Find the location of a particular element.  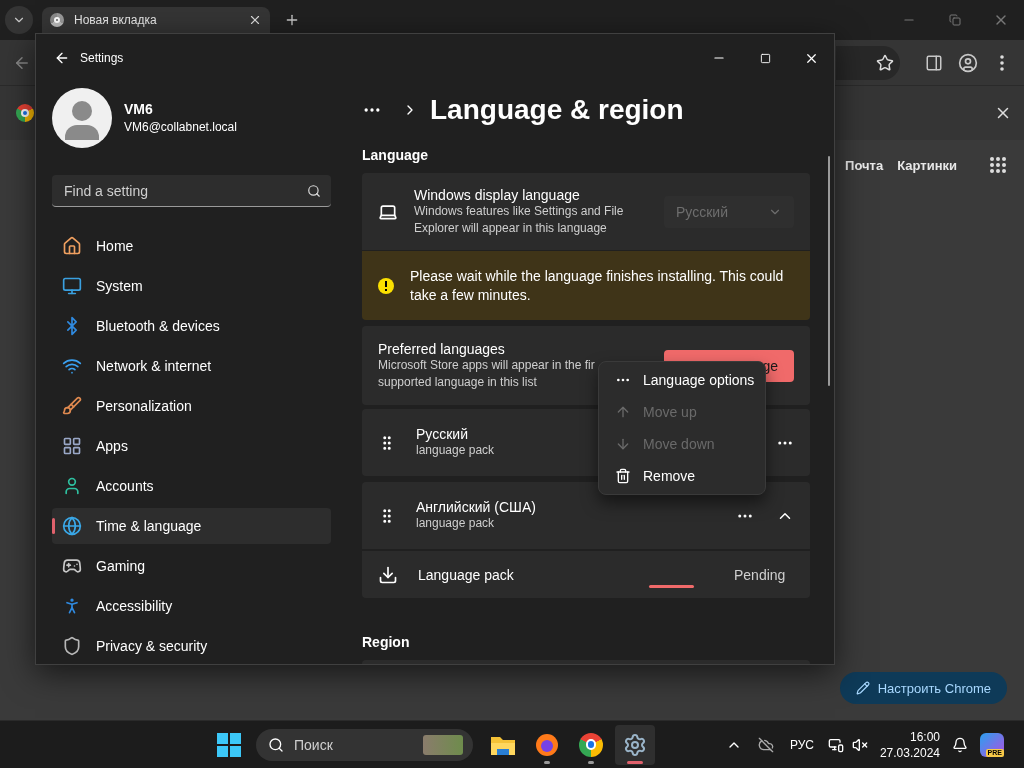

person-icon is located at coordinates (72, 486).